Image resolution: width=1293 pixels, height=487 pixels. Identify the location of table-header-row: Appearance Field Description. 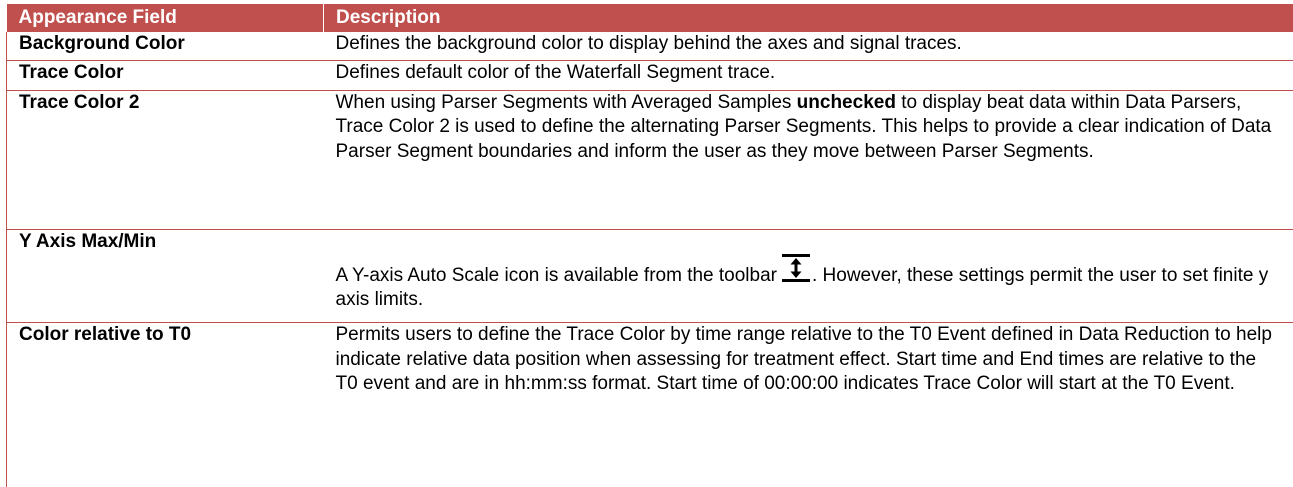
(649, 18).